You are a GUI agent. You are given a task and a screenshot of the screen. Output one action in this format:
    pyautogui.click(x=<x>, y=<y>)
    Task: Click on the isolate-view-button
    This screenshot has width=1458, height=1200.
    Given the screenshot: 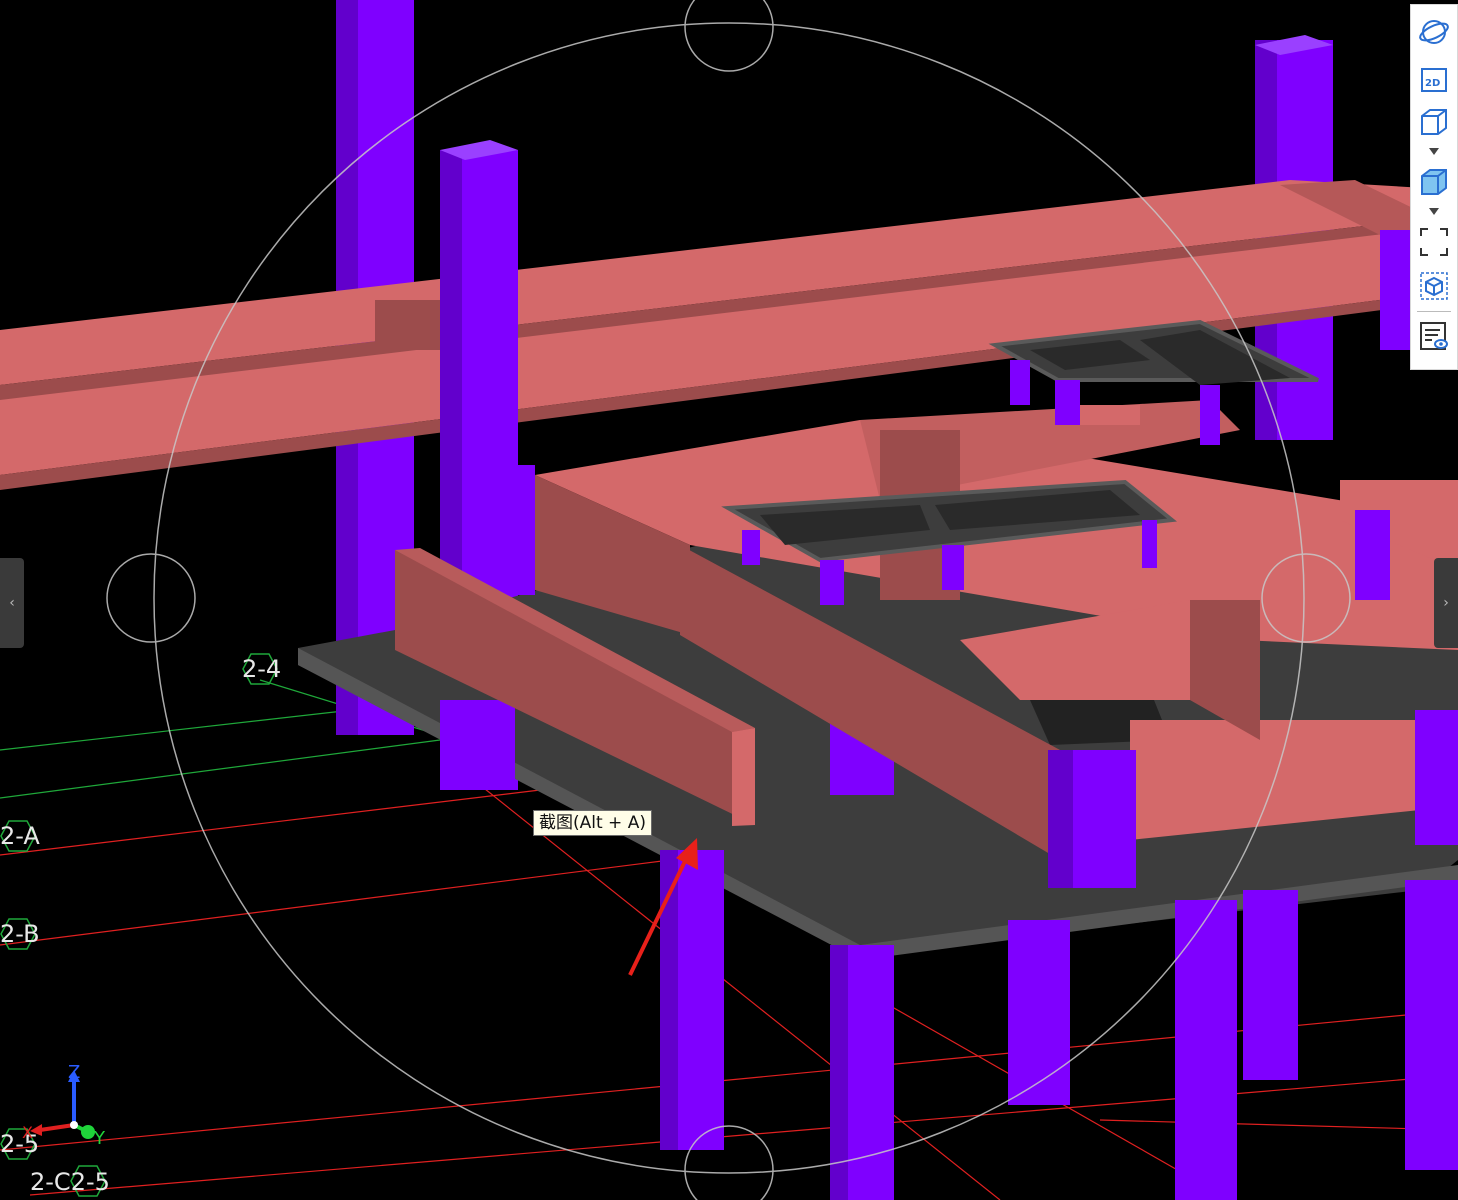 What is the action you would take?
    pyautogui.click(x=1434, y=286)
    